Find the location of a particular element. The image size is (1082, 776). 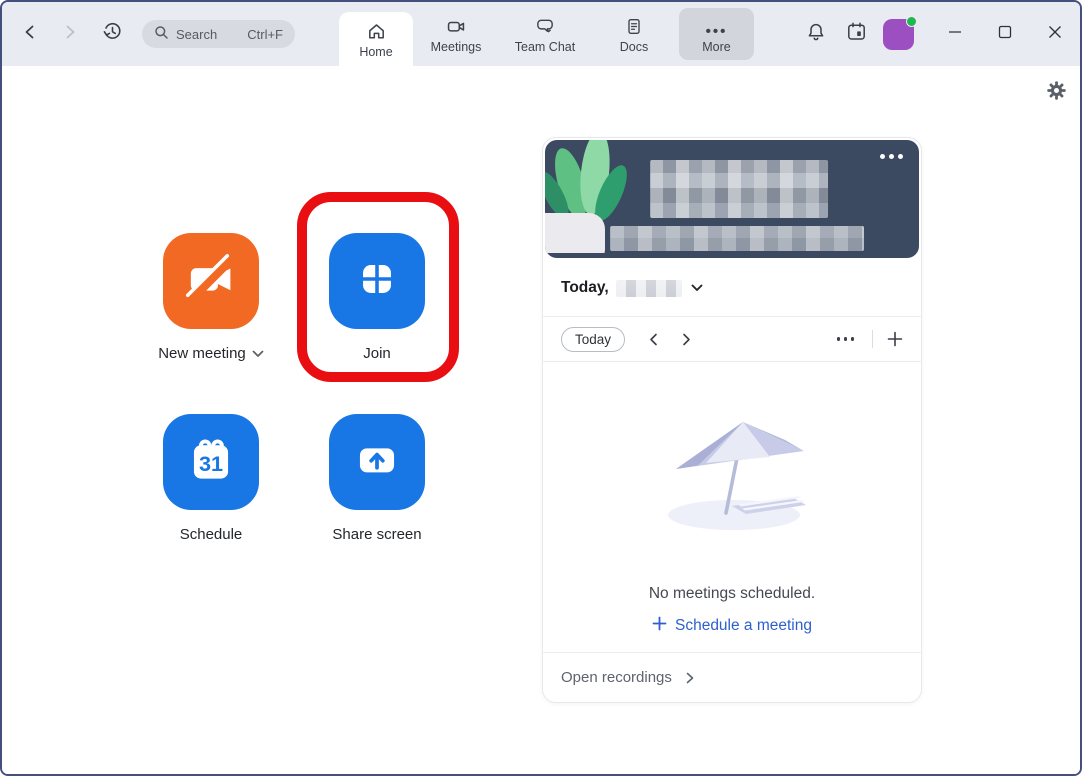

join-label: Join is located at coordinates (377, 353).